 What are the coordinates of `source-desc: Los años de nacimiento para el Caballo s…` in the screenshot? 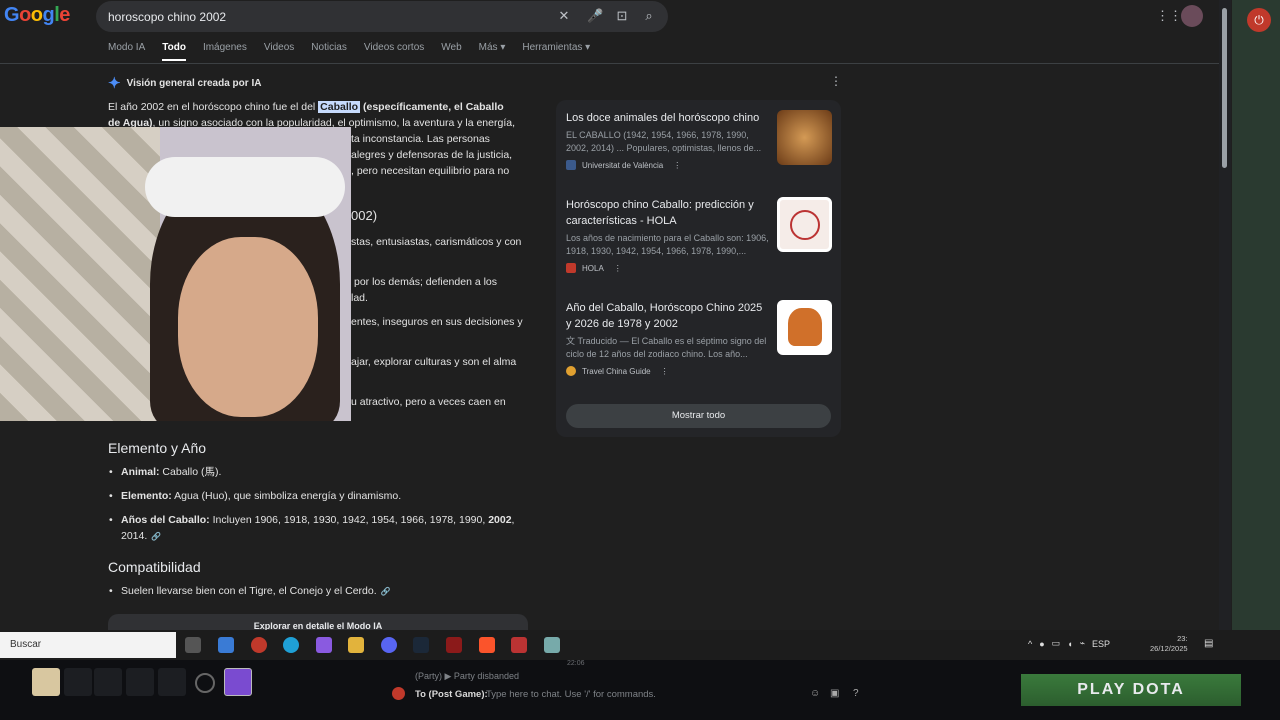 It's located at (667, 244).